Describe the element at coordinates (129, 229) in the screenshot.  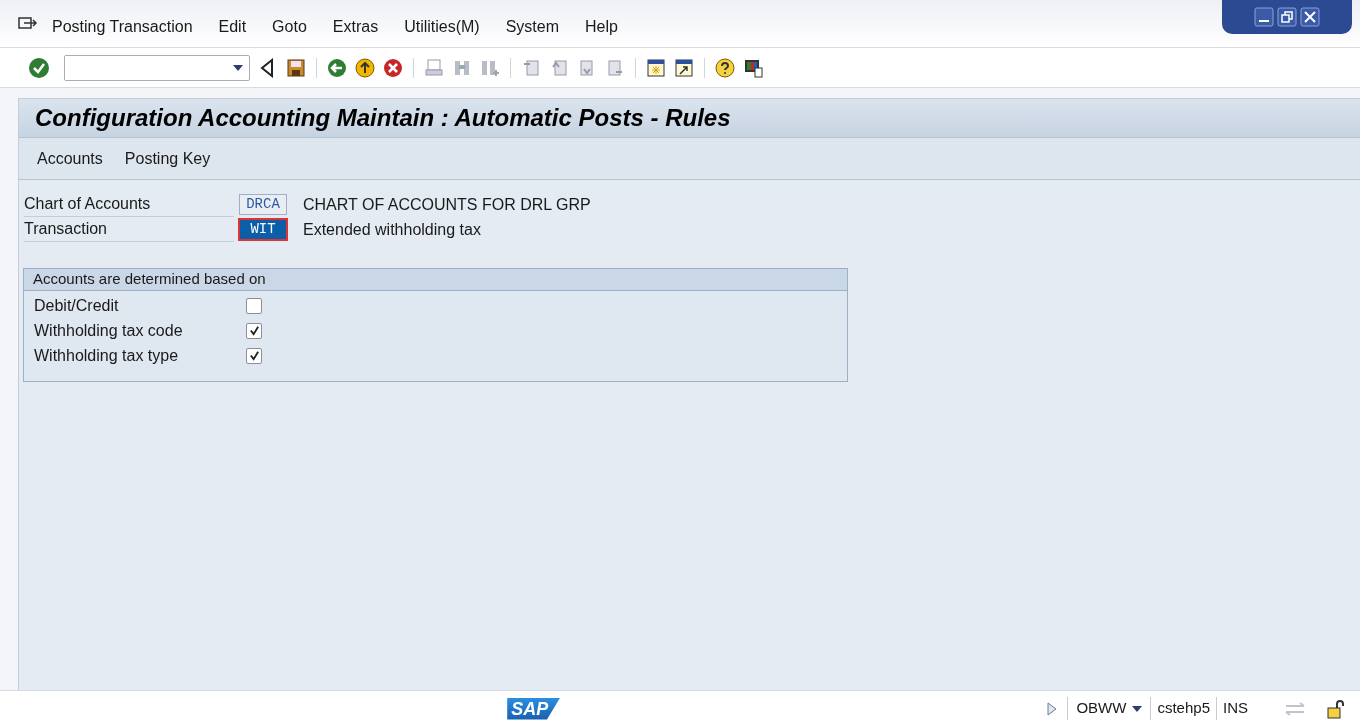
I see `field-label: Transaction` at that location.